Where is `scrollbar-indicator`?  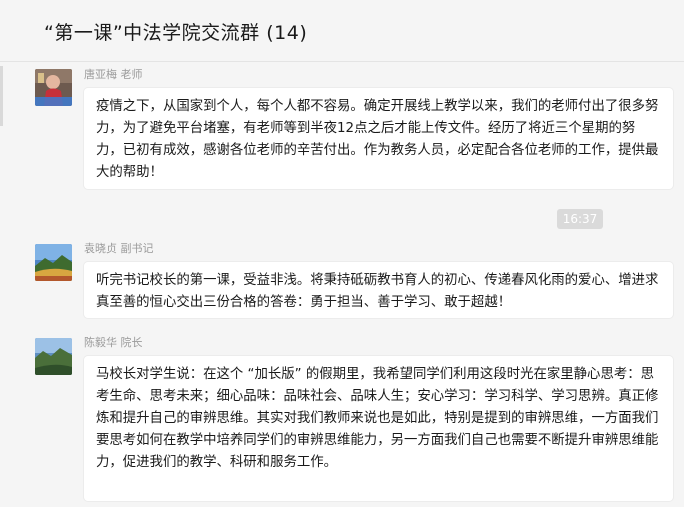
scrollbar-indicator is located at coordinates (1, 96).